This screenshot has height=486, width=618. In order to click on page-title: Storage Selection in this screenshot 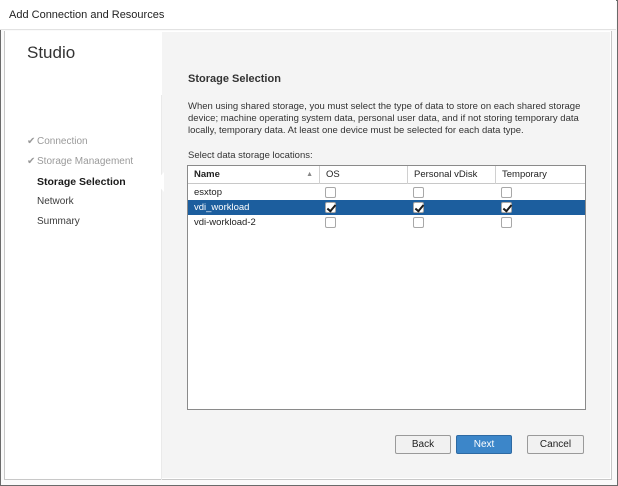, I will do `click(234, 79)`.